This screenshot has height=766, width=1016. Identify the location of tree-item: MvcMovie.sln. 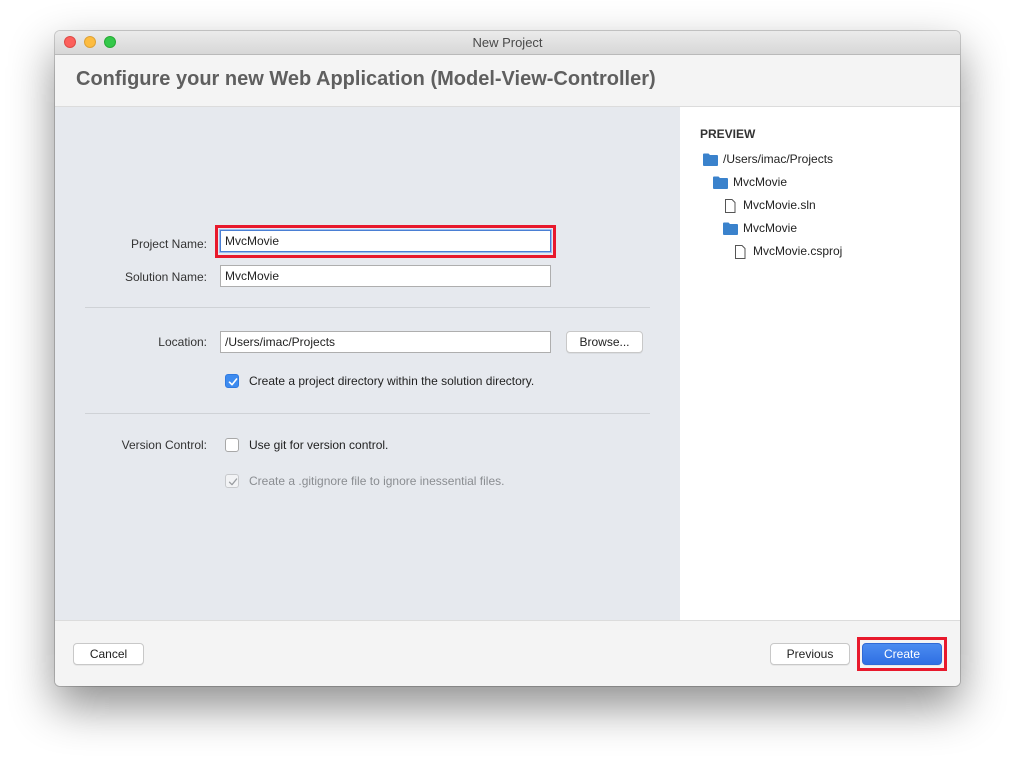
(769, 205).